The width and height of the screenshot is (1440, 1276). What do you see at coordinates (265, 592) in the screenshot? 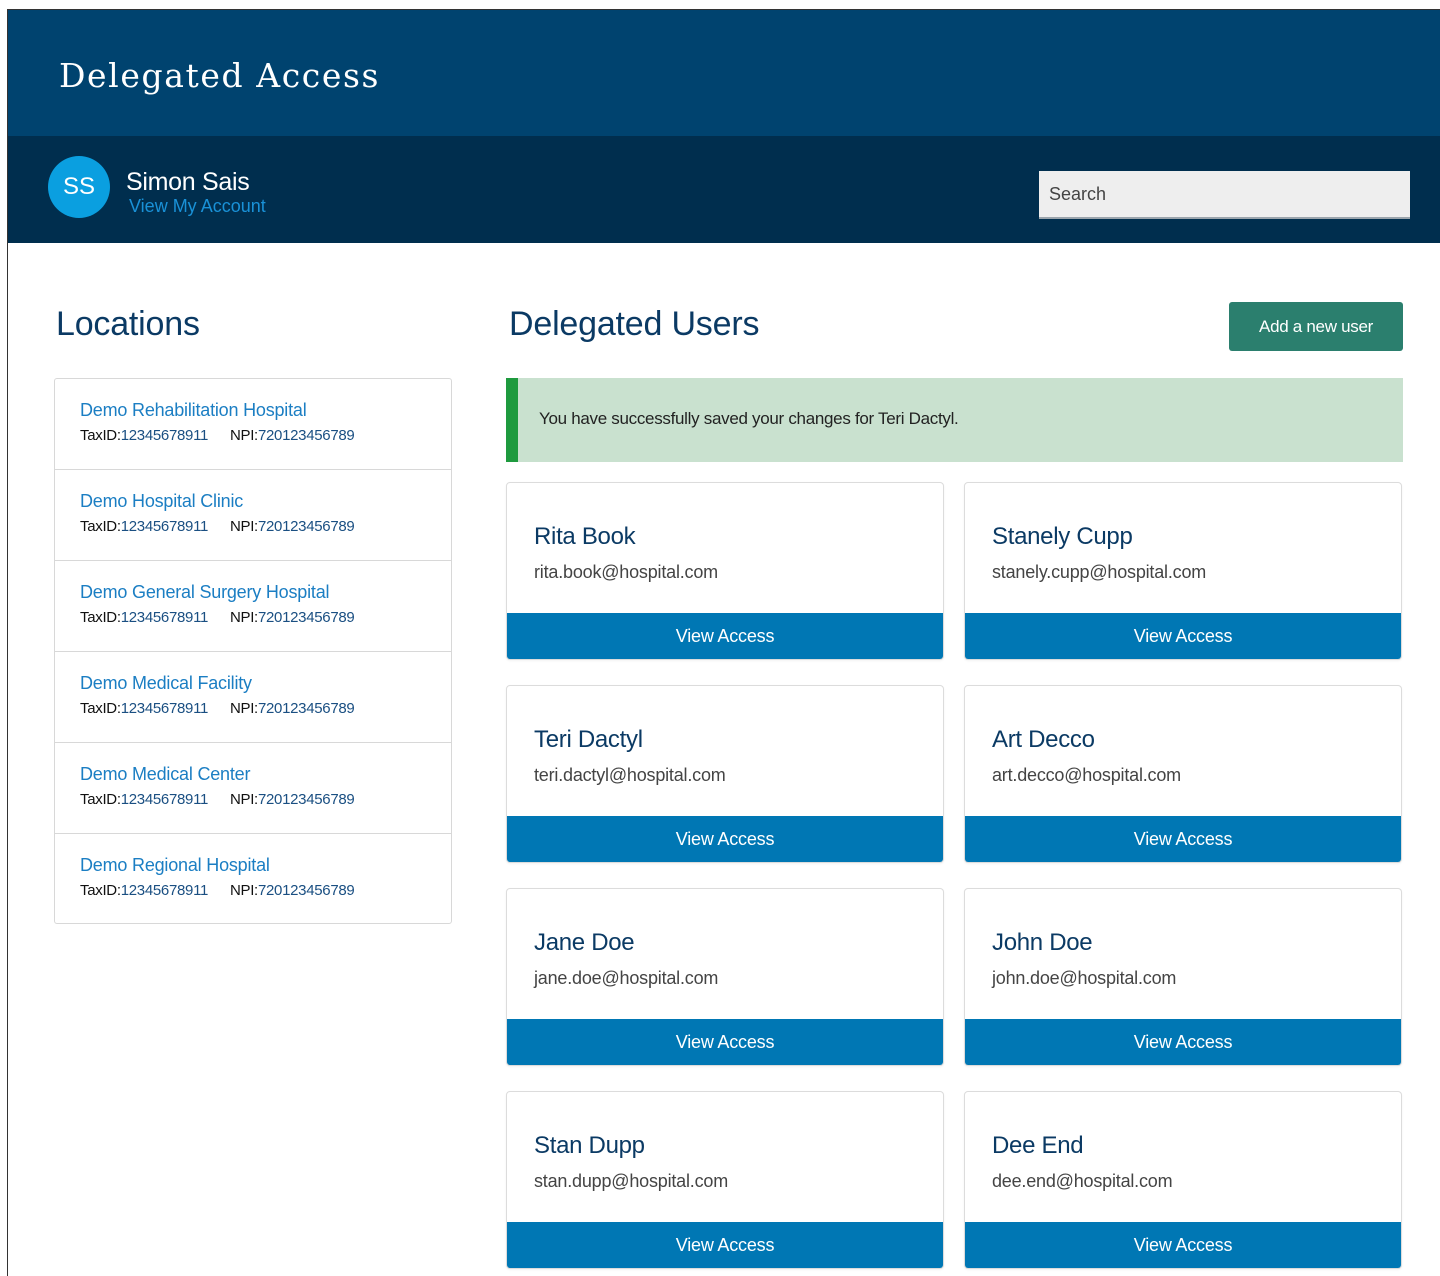
I see `location-link: Demo General Surgery Hospital` at bounding box center [265, 592].